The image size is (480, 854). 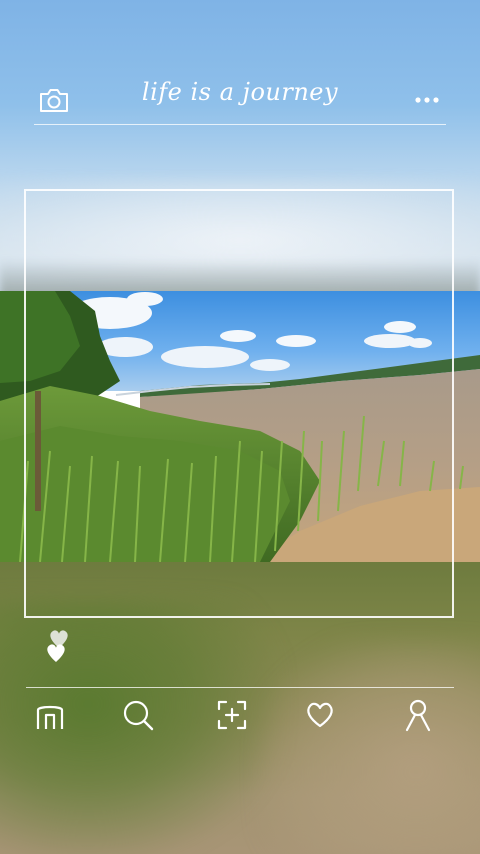 What do you see at coordinates (232, 715) in the screenshot?
I see `add-photo-icon` at bounding box center [232, 715].